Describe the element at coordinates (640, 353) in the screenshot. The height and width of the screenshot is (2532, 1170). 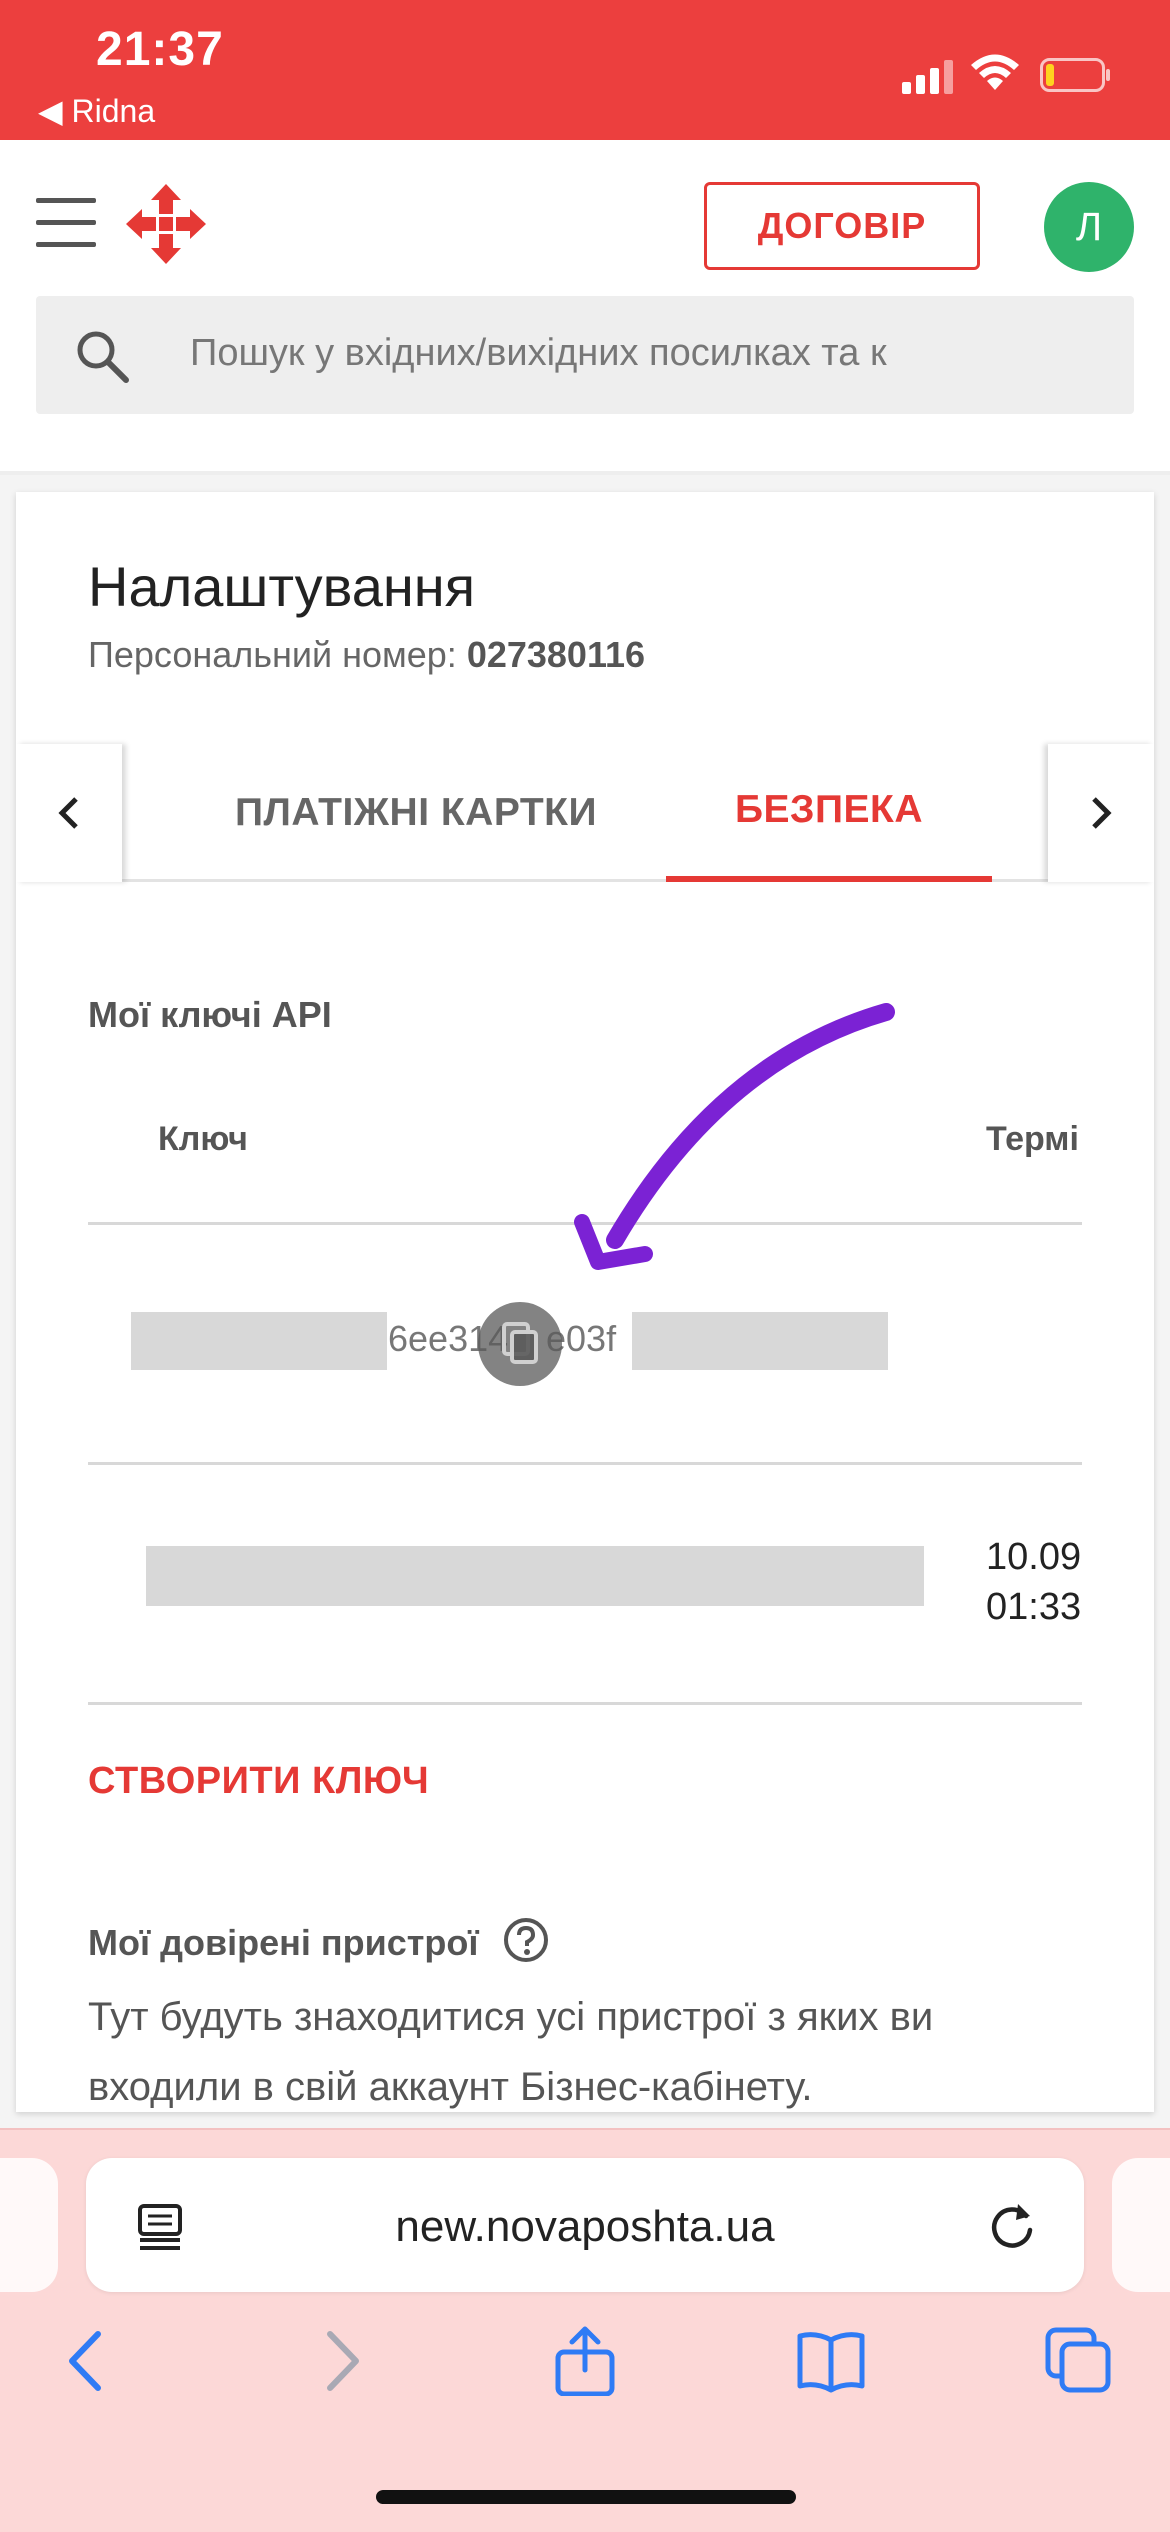
I see `search-input: Пошук у вхідних/вихідних посилках та к` at that location.